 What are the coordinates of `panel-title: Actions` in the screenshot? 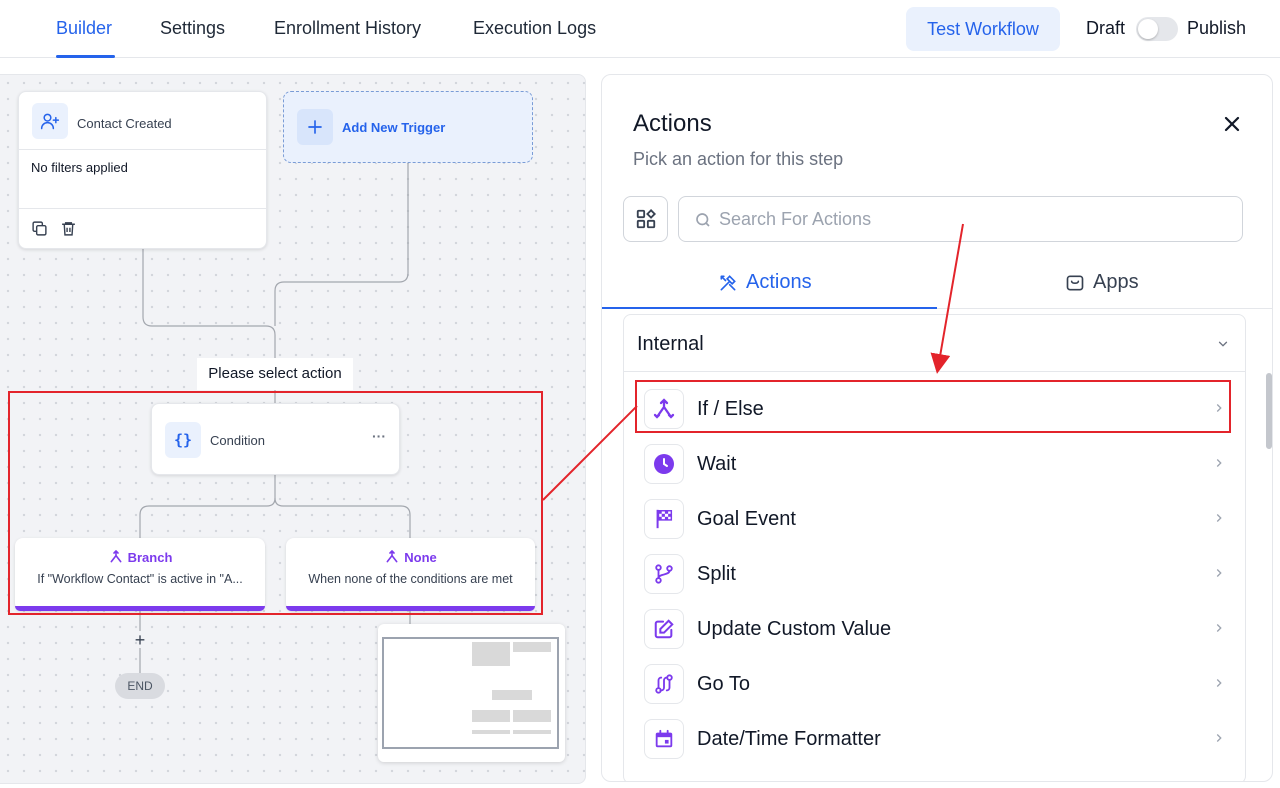 It's located at (672, 123).